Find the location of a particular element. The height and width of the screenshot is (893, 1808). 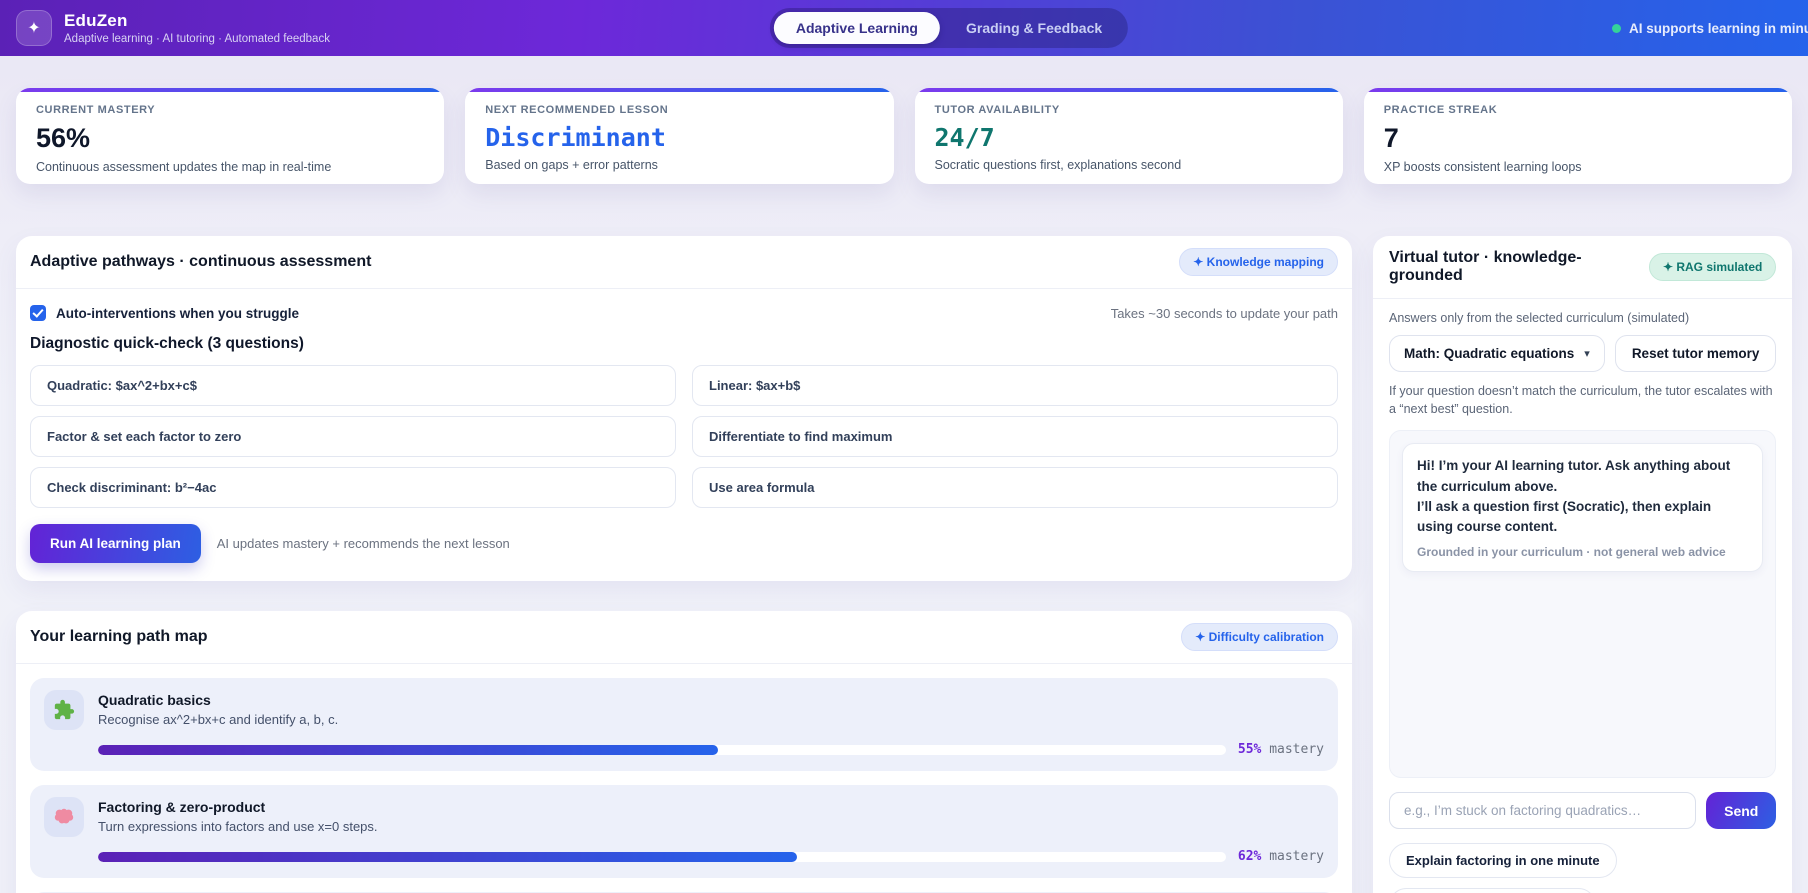

run-ai-learning-plan-button: Run AI learning plan is located at coordinates (115, 543).